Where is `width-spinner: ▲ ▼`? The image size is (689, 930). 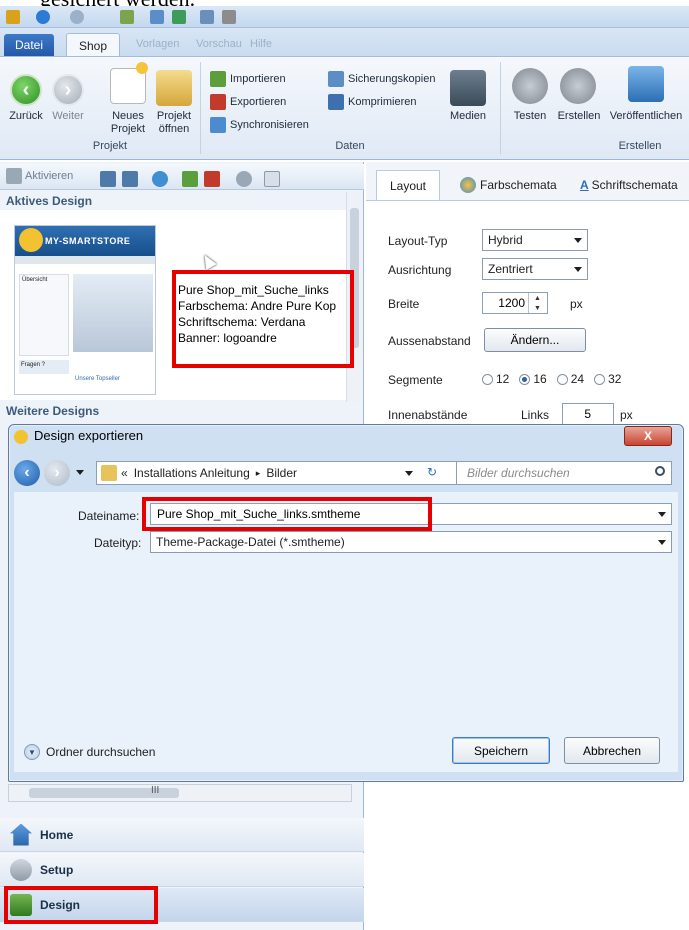
width-spinner: ▲ ▼ is located at coordinates (537, 303).